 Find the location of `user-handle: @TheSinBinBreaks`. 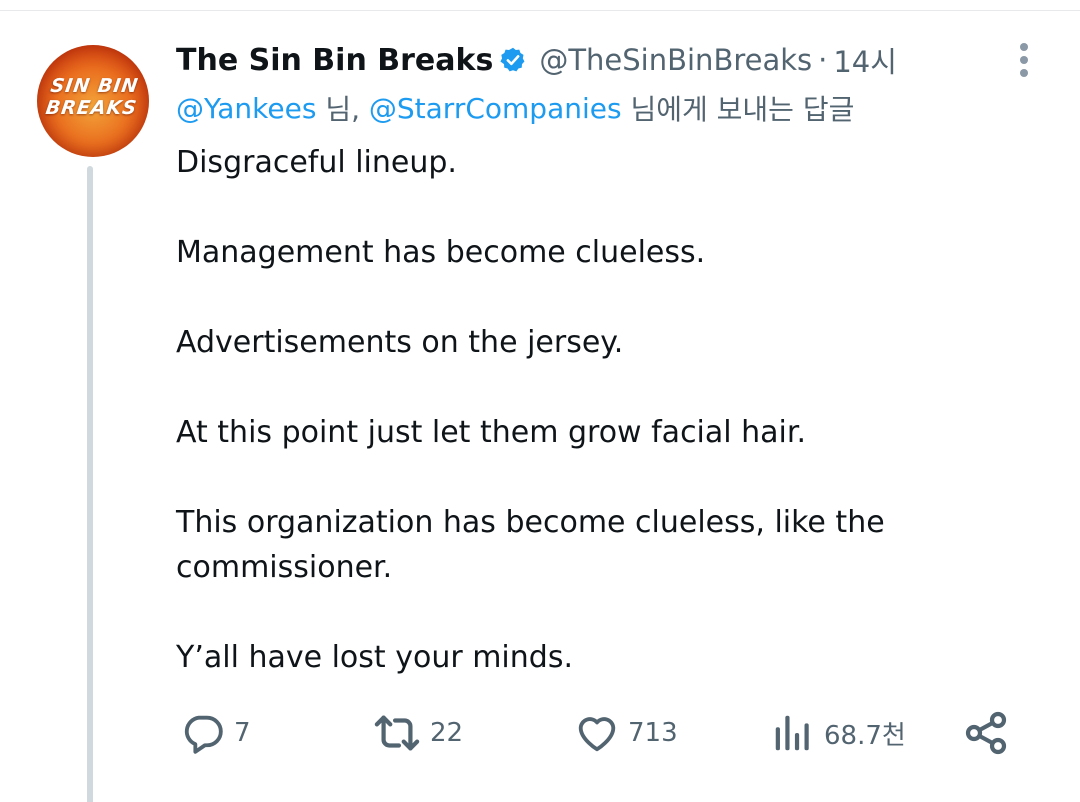

user-handle: @TheSinBinBreaks is located at coordinates (675, 60).